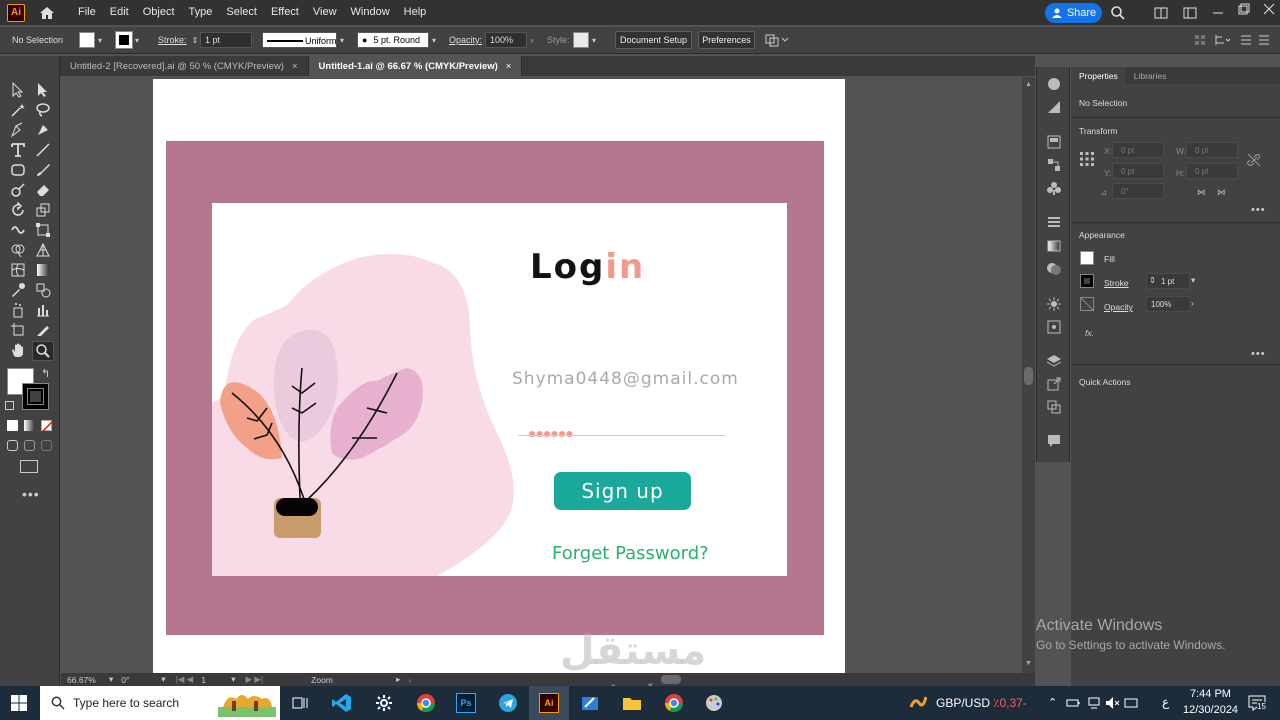 This screenshot has width=1280, height=720. I want to click on stroke-label-panel: Stroke, so click(1116, 283).